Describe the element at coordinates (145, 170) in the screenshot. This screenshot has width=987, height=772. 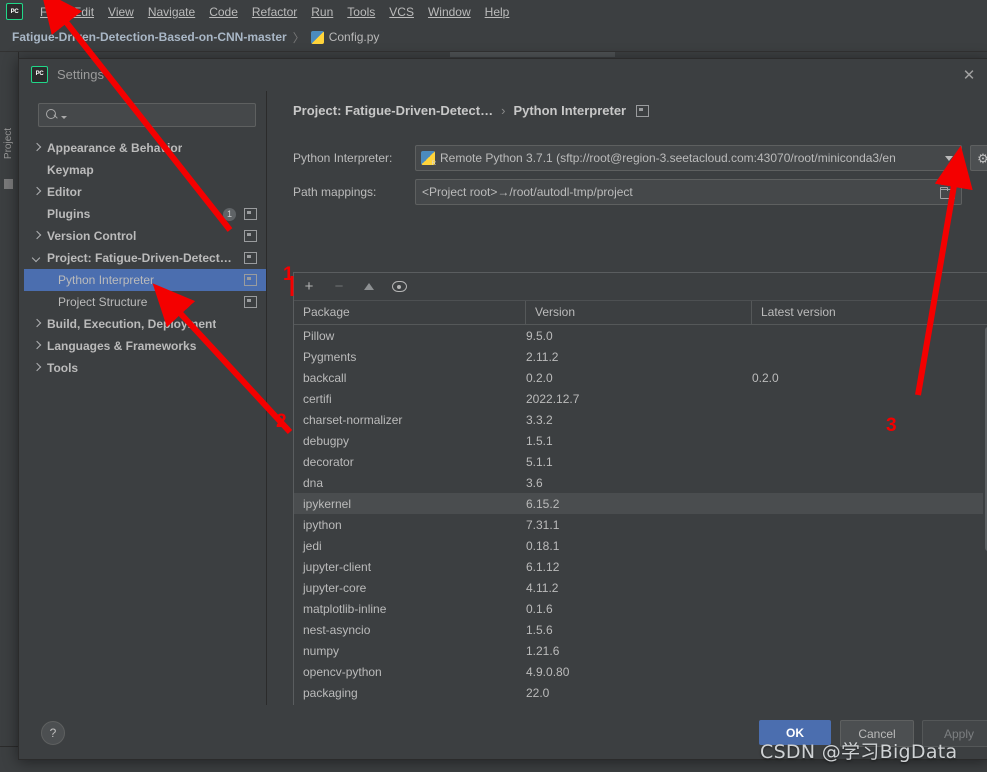
I see `sidebar-item-keymap: Keymap` at that location.